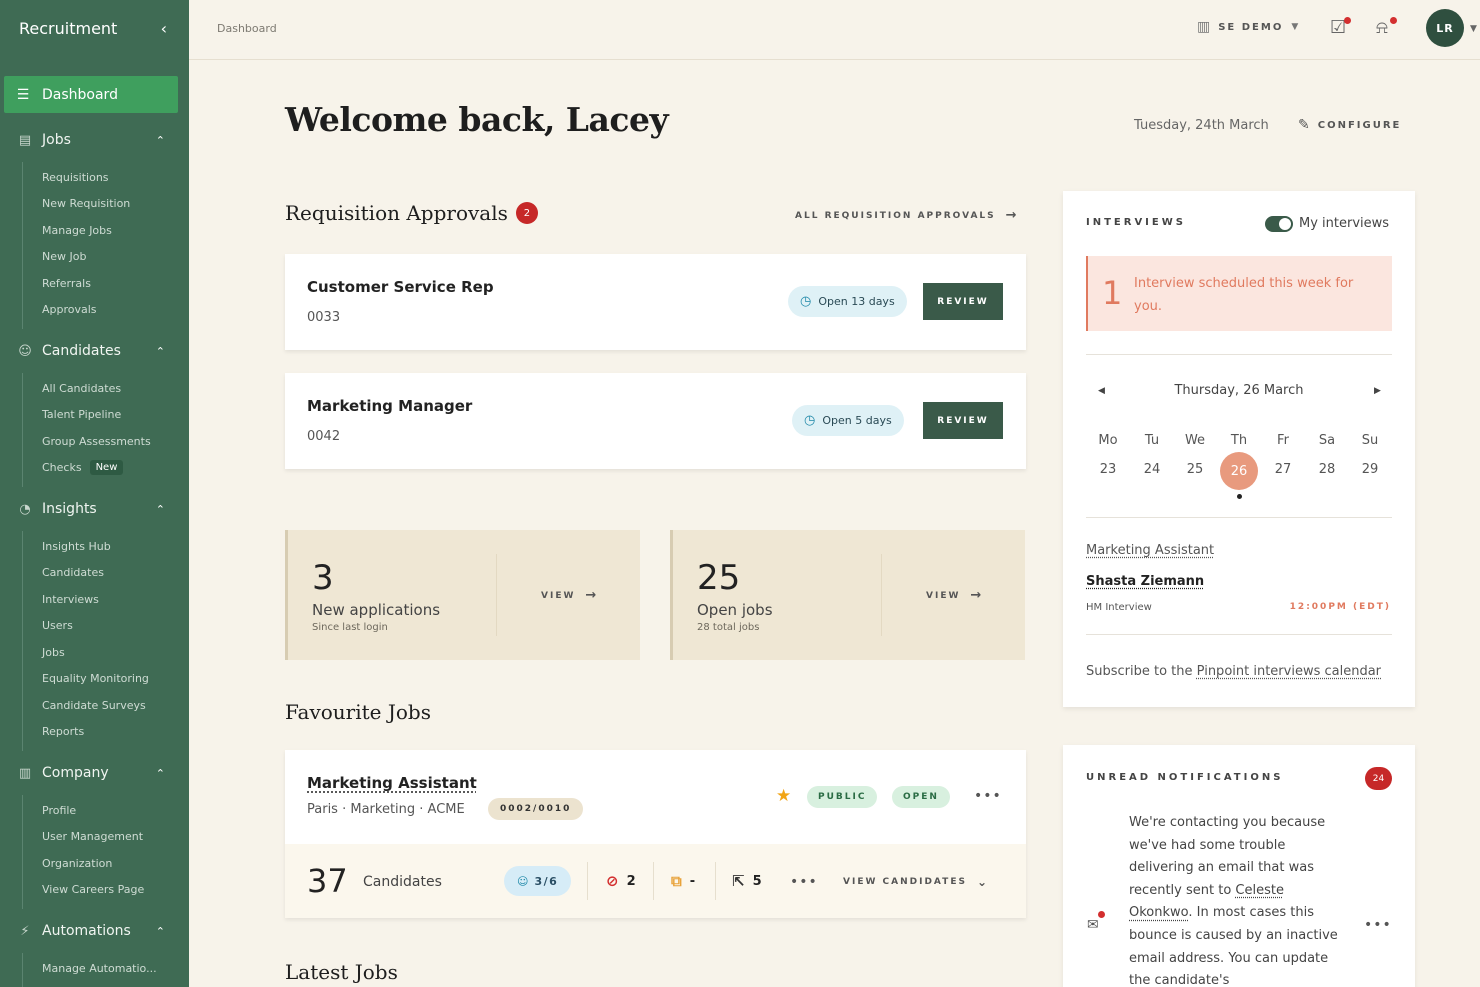 The width and height of the screenshot is (1480, 987). I want to click on sidebar-group-candidates: ☺ Candidates ⌃, so click(94, 351).